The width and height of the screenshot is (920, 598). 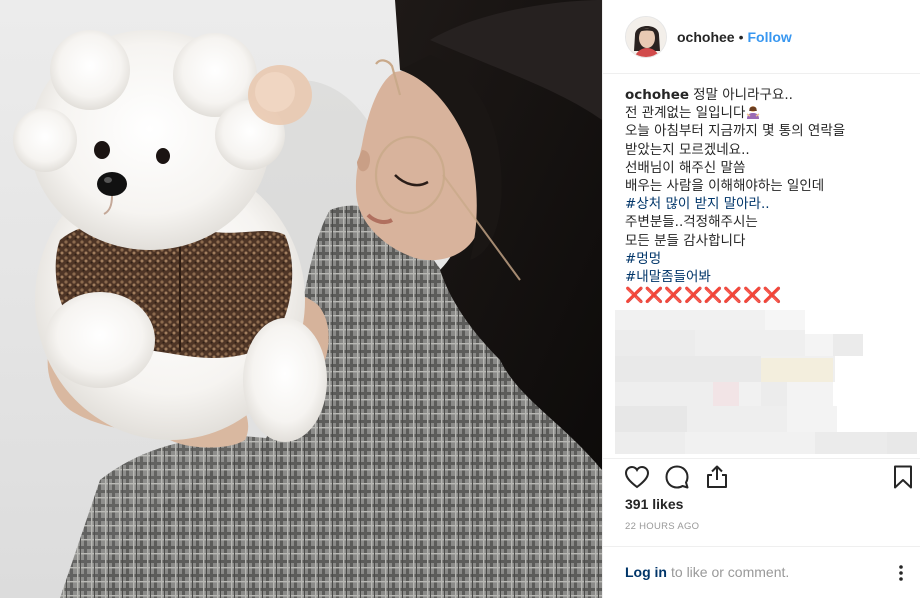 What do you see at coordinates (753, 113) in the screenshot?
I see `person-gesturing-emoji-icon` at bounding box center [753, 113].